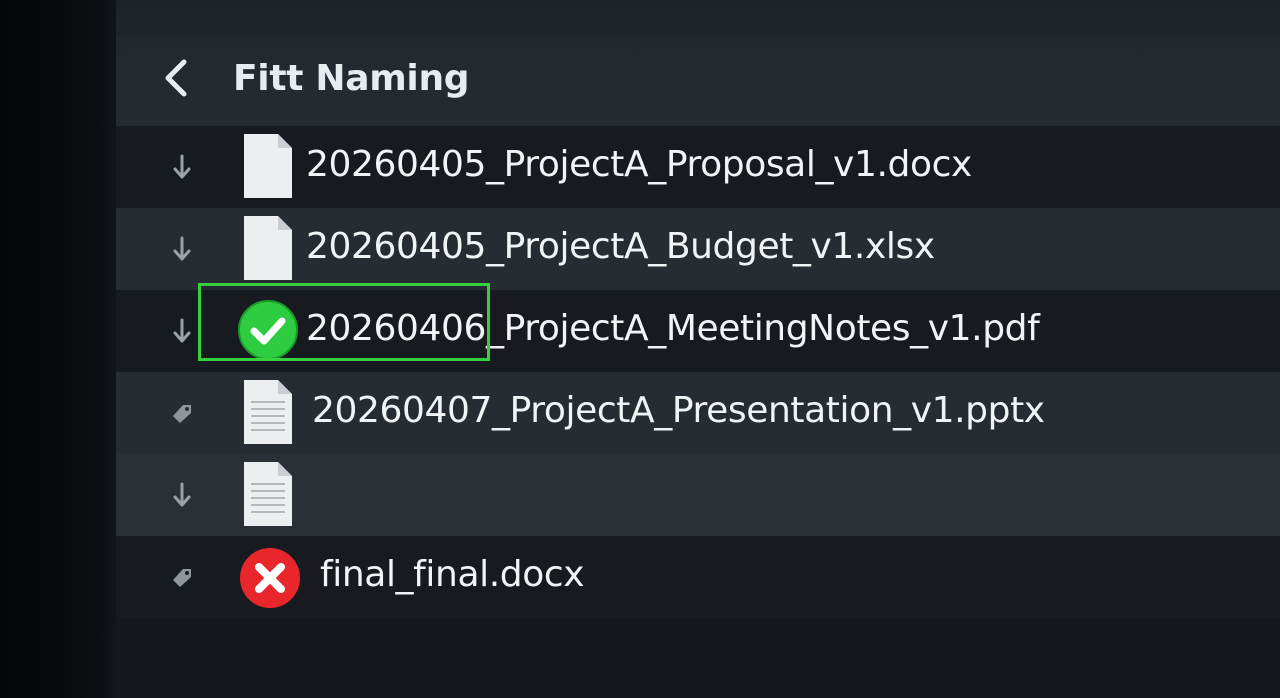 The height and width of the screenshot is (698, 1280). What do you see at coordinates (620, 246) in the screenshot?
I see `file-name: 20260405_ProjectA_Budget_v1.xlsx` at bounding box center [620, 246].